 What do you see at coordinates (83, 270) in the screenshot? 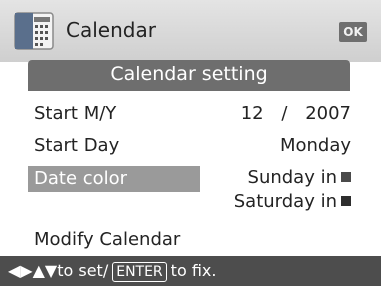
I see `hint-to-set: to set/` at bounding box center [83, 270].